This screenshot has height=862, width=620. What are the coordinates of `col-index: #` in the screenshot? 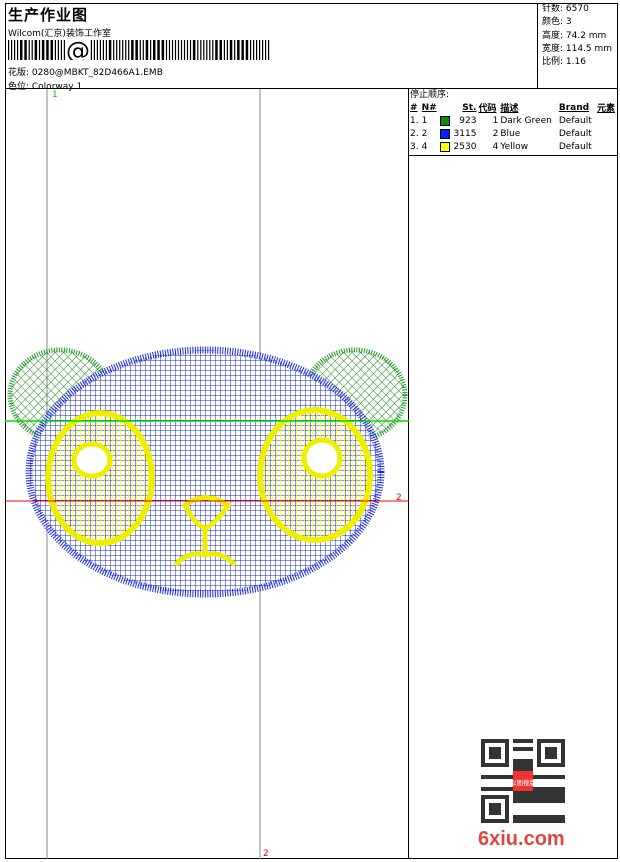 It's located at (414, 107).